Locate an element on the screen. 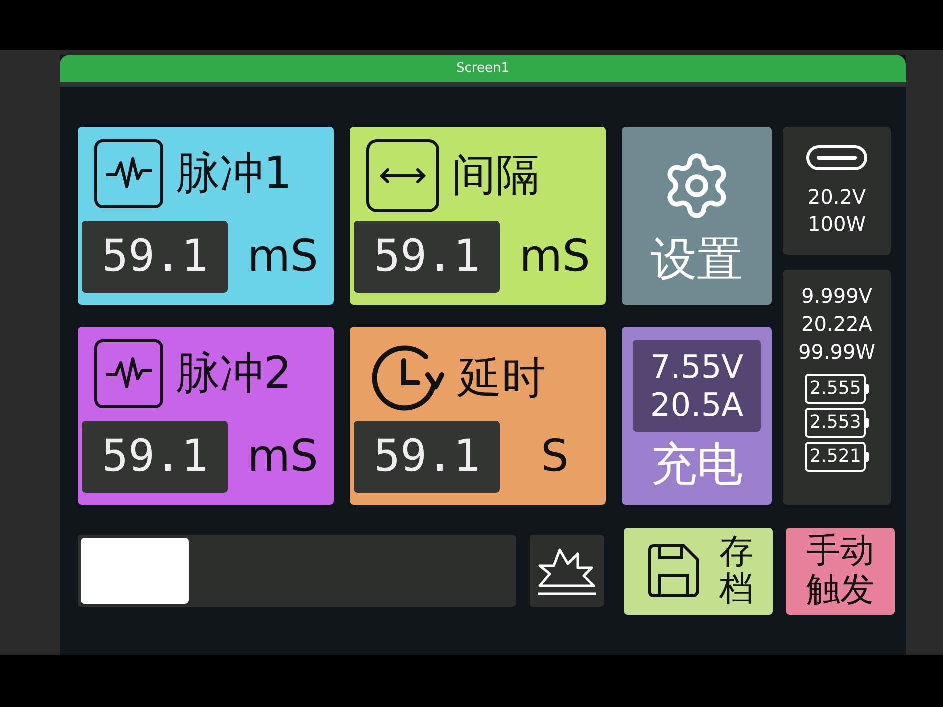 This screenshot has height=707, width=943. battery-reading: 2.553 is located at coordinates (835, 423).